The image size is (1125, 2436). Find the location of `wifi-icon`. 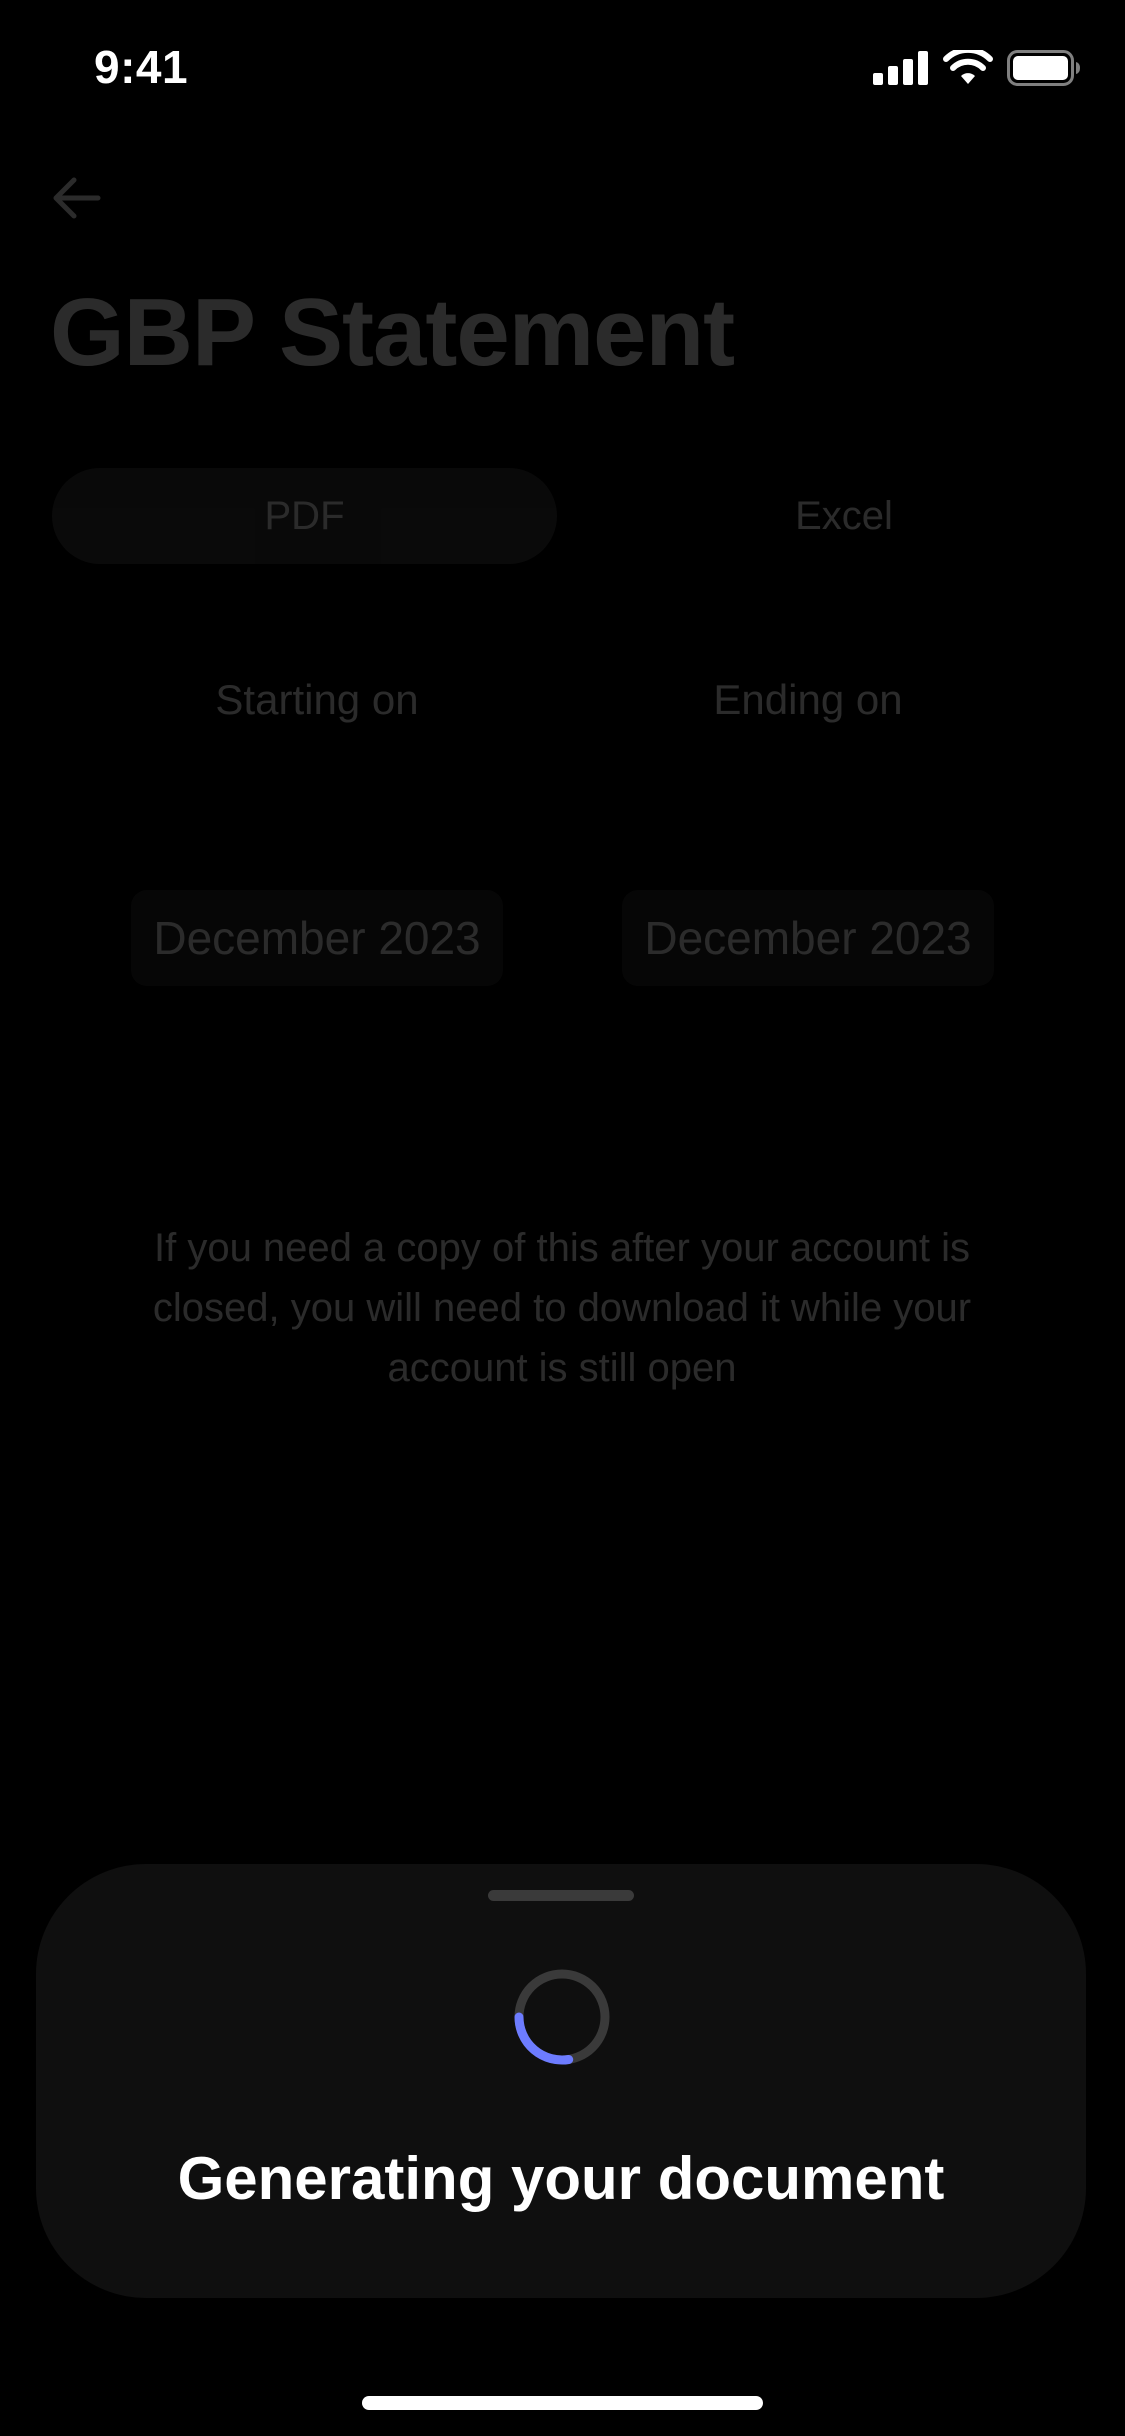

wifi-icon is located at coordinates (968, 67).